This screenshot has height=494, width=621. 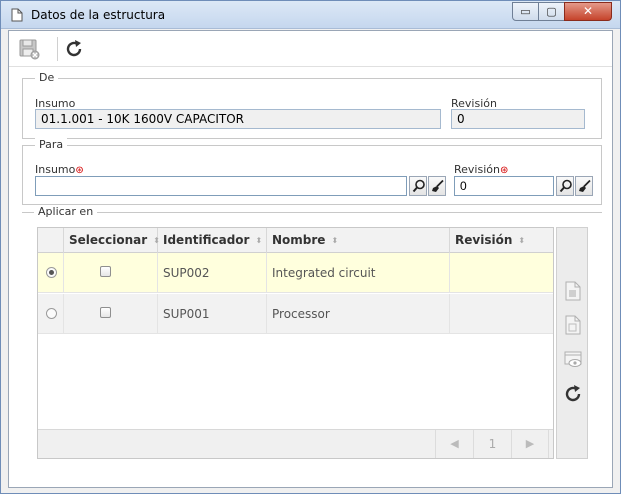 What do you see at coordinates (17, 15) in the screenshot?
I see `document-icon` at bounding box center [17, 15].